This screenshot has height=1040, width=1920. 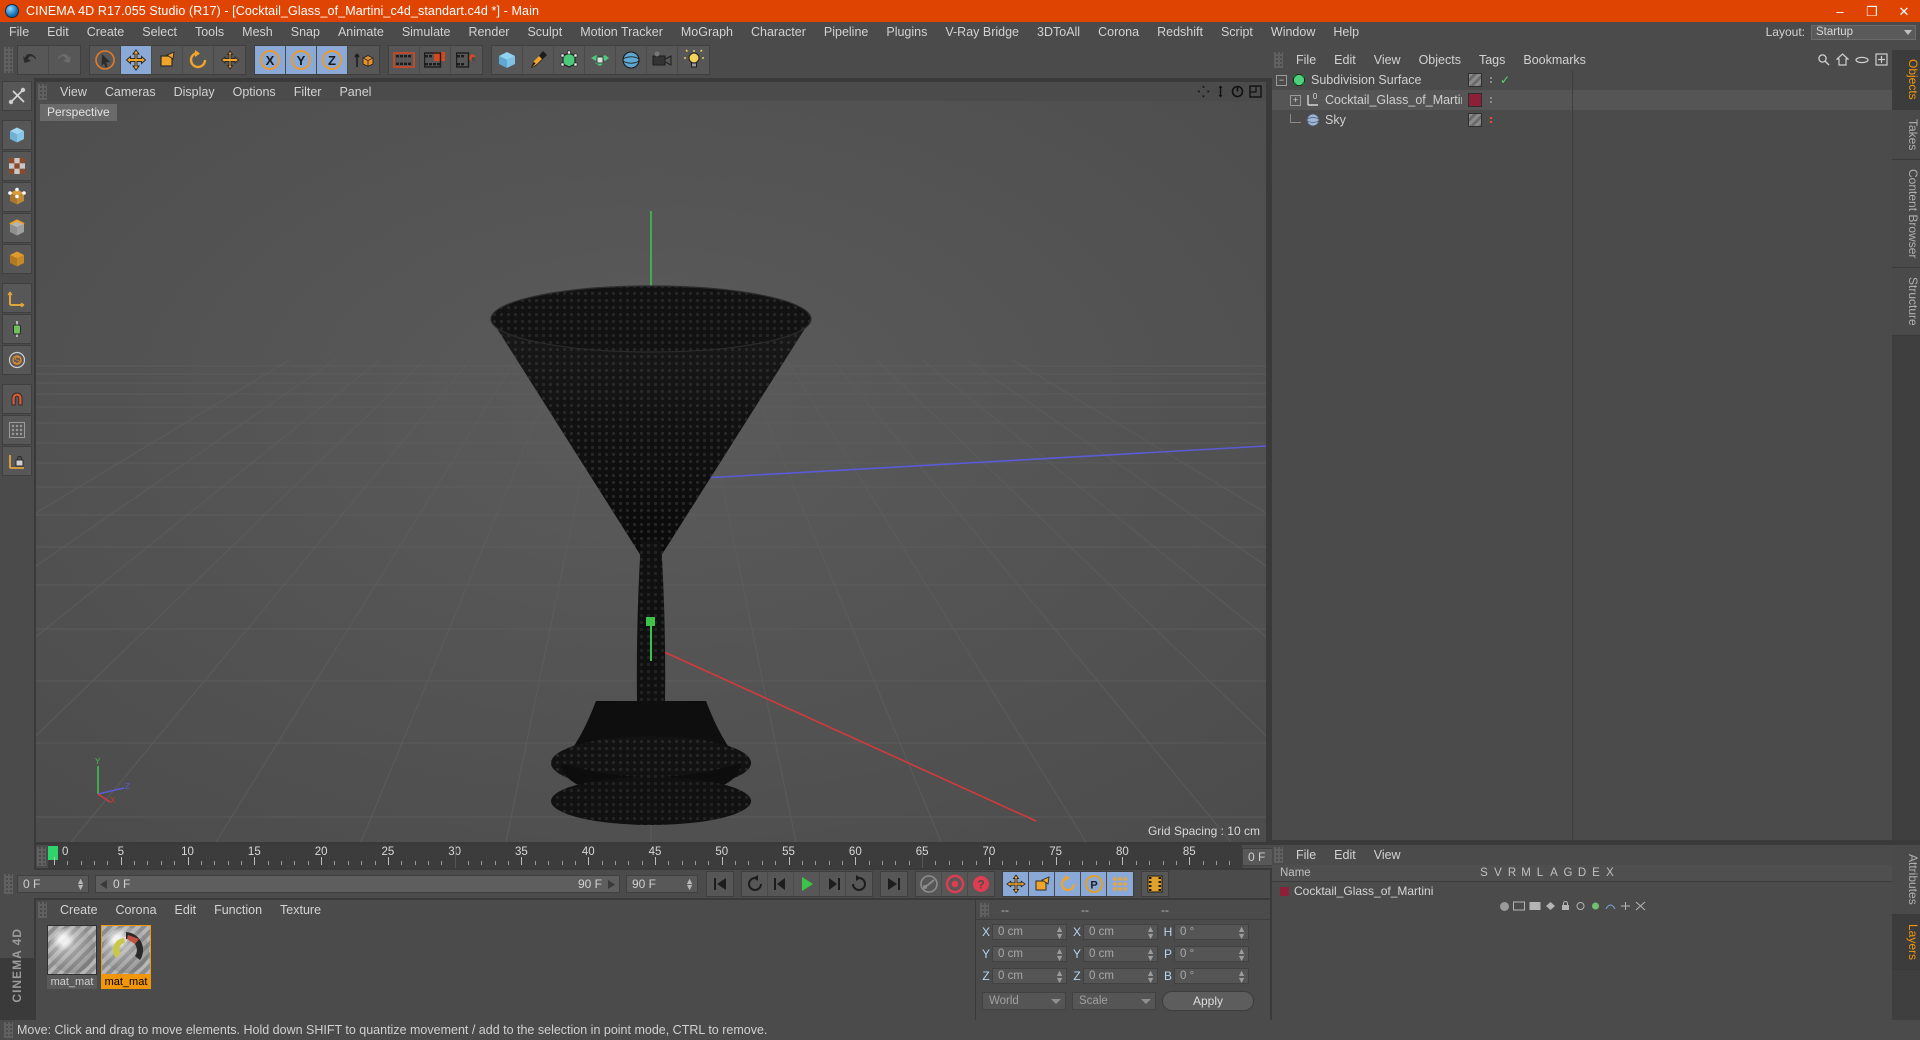 I want to click on coord-input-size-z: 0 cm ▲ ▼, so click(x=1120, y=976).